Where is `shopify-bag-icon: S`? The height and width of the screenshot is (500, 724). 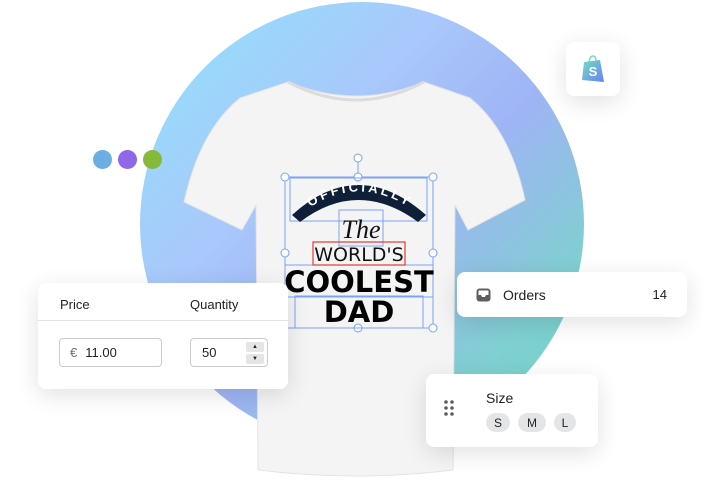
shopify-bag-icon: S is located at coordinates (593, 68).